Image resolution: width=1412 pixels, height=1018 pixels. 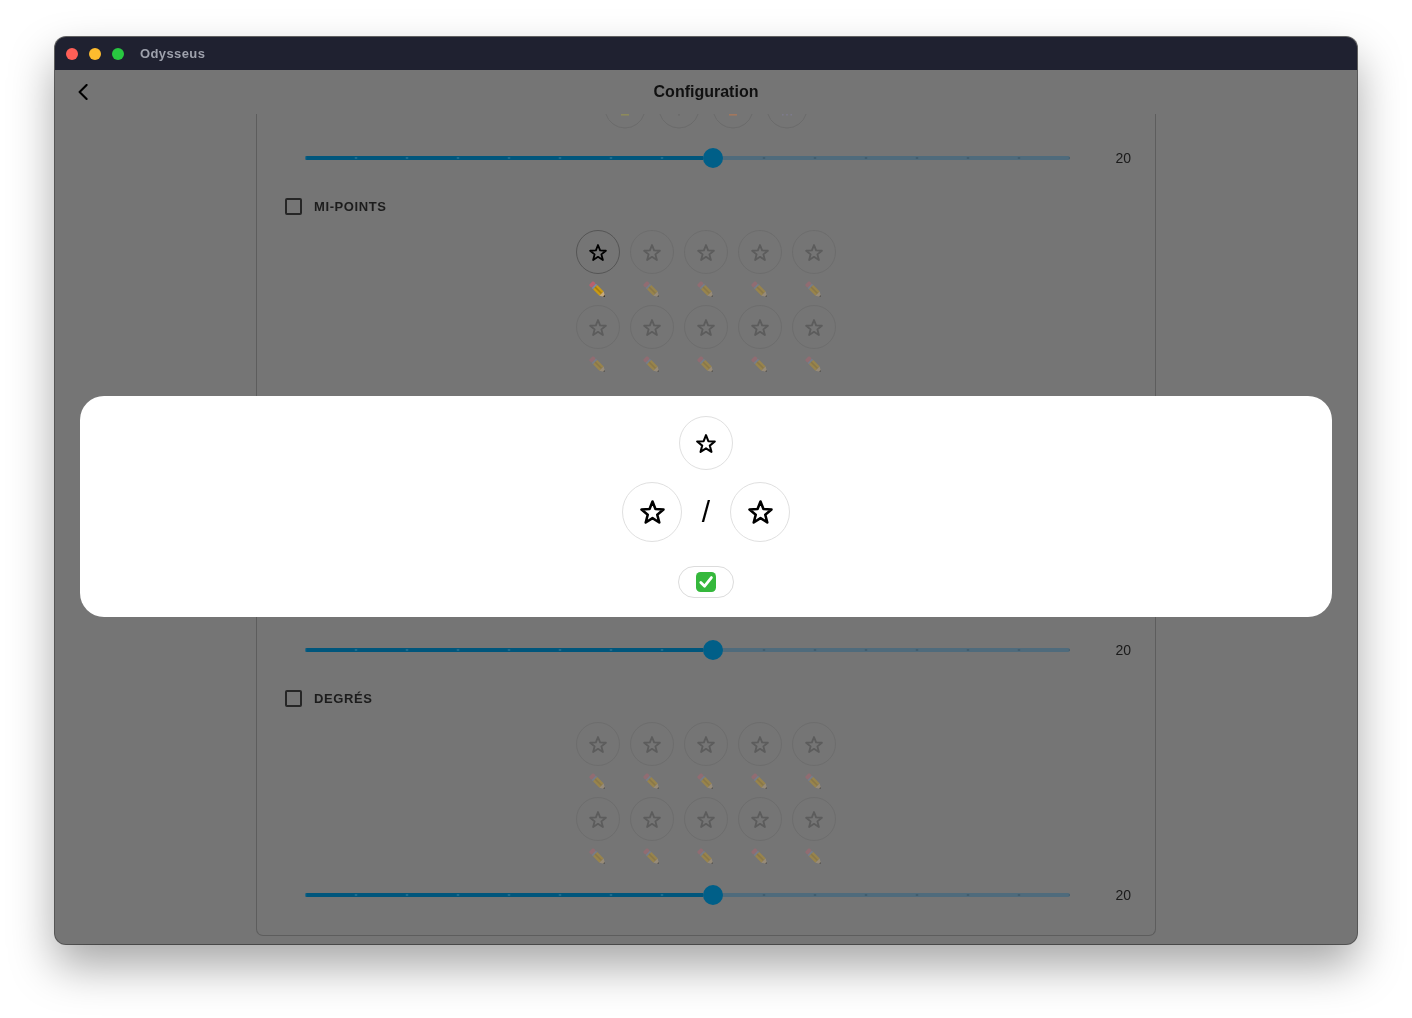 What do you see at coordinates (95, 53) in the screenshot?
I see `minimize-button` at bounding box center [95, 53].